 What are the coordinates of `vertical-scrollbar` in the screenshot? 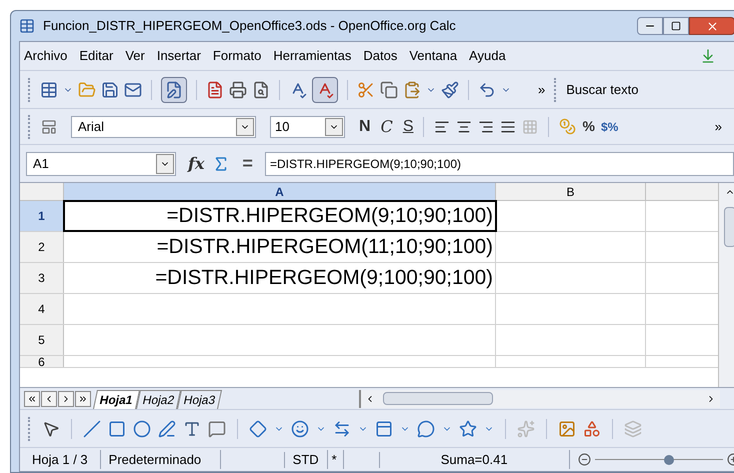 It's located at (726, 285).